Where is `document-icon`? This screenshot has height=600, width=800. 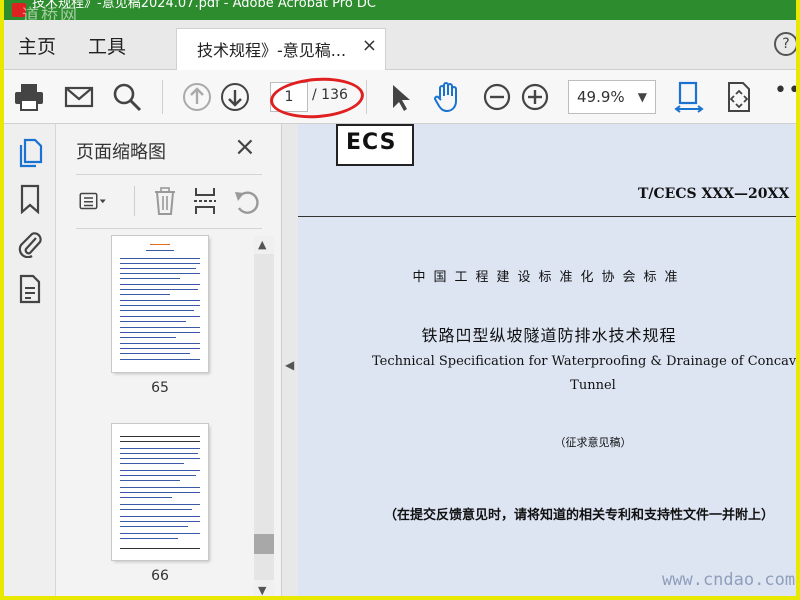
document-icon is located at coordinates (30, 289).